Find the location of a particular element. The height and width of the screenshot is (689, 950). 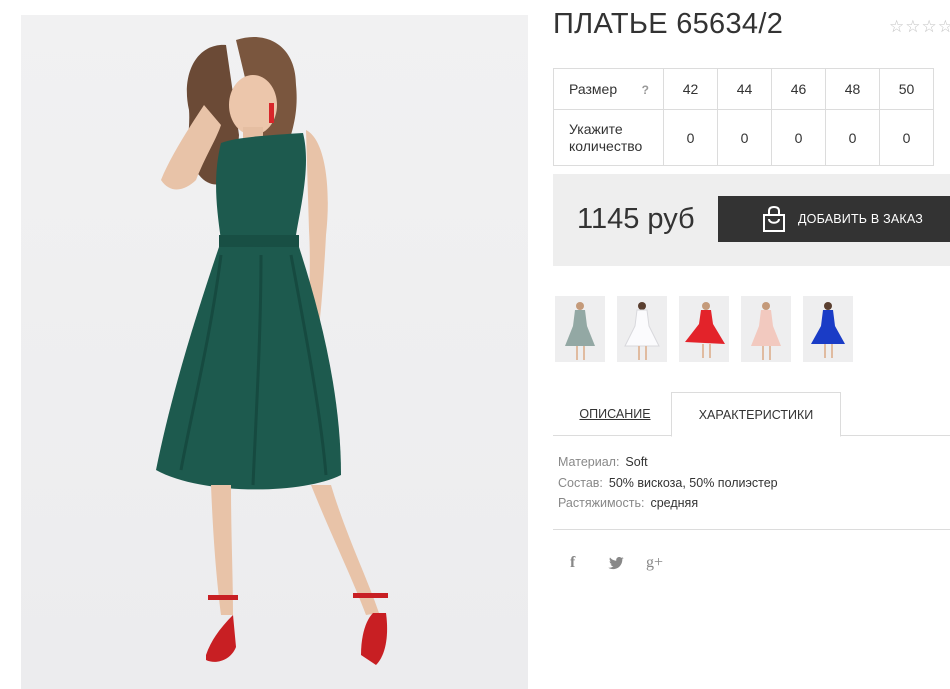

facebook-glyph: f is located at coordinates (573, 562).